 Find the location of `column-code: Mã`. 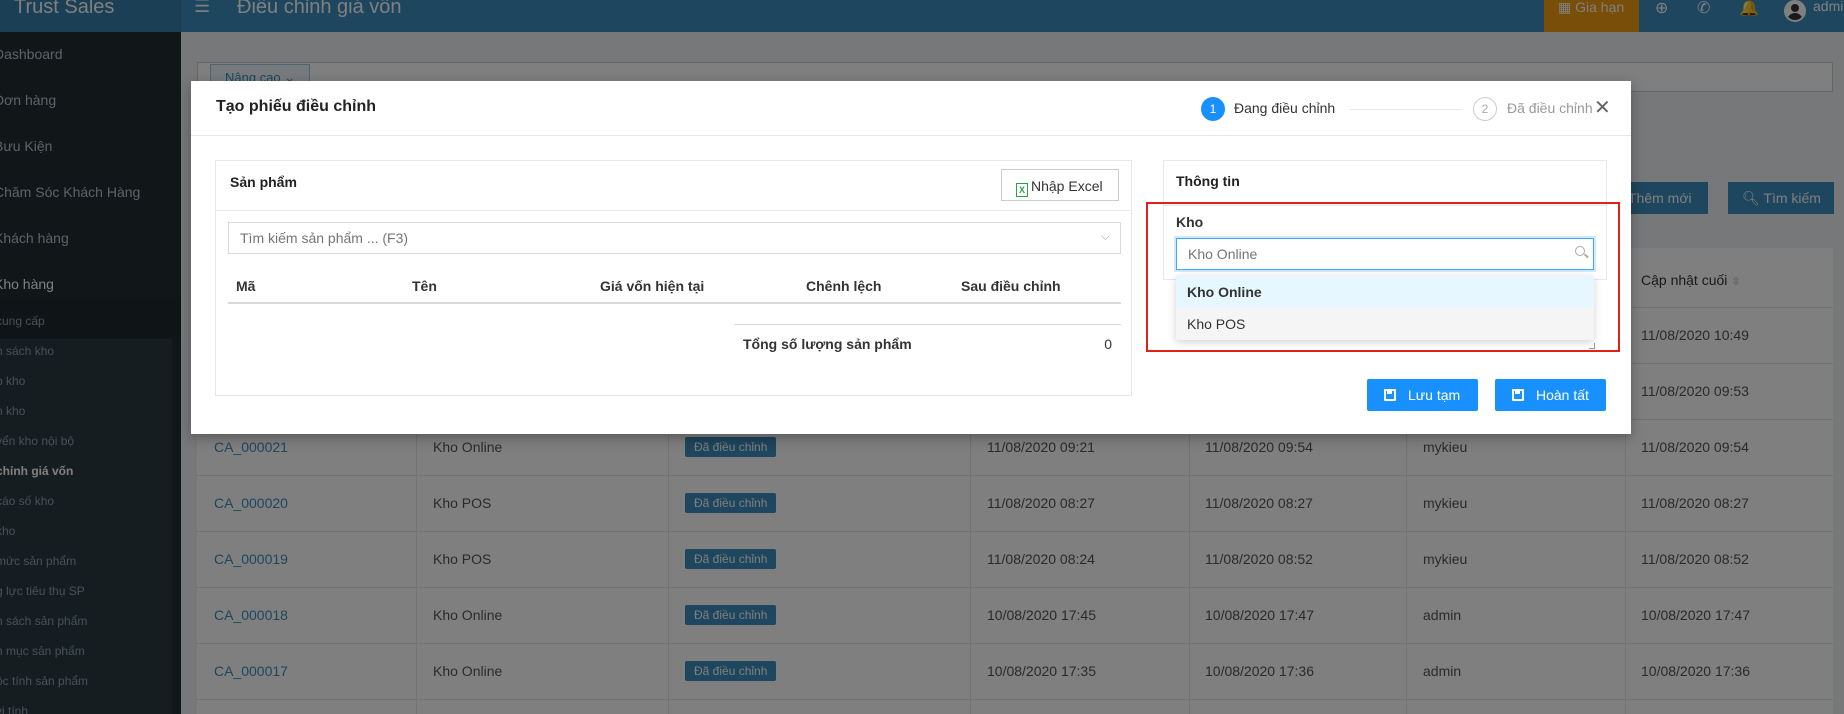

column-code: Mã is located at coordinates (246, 286).